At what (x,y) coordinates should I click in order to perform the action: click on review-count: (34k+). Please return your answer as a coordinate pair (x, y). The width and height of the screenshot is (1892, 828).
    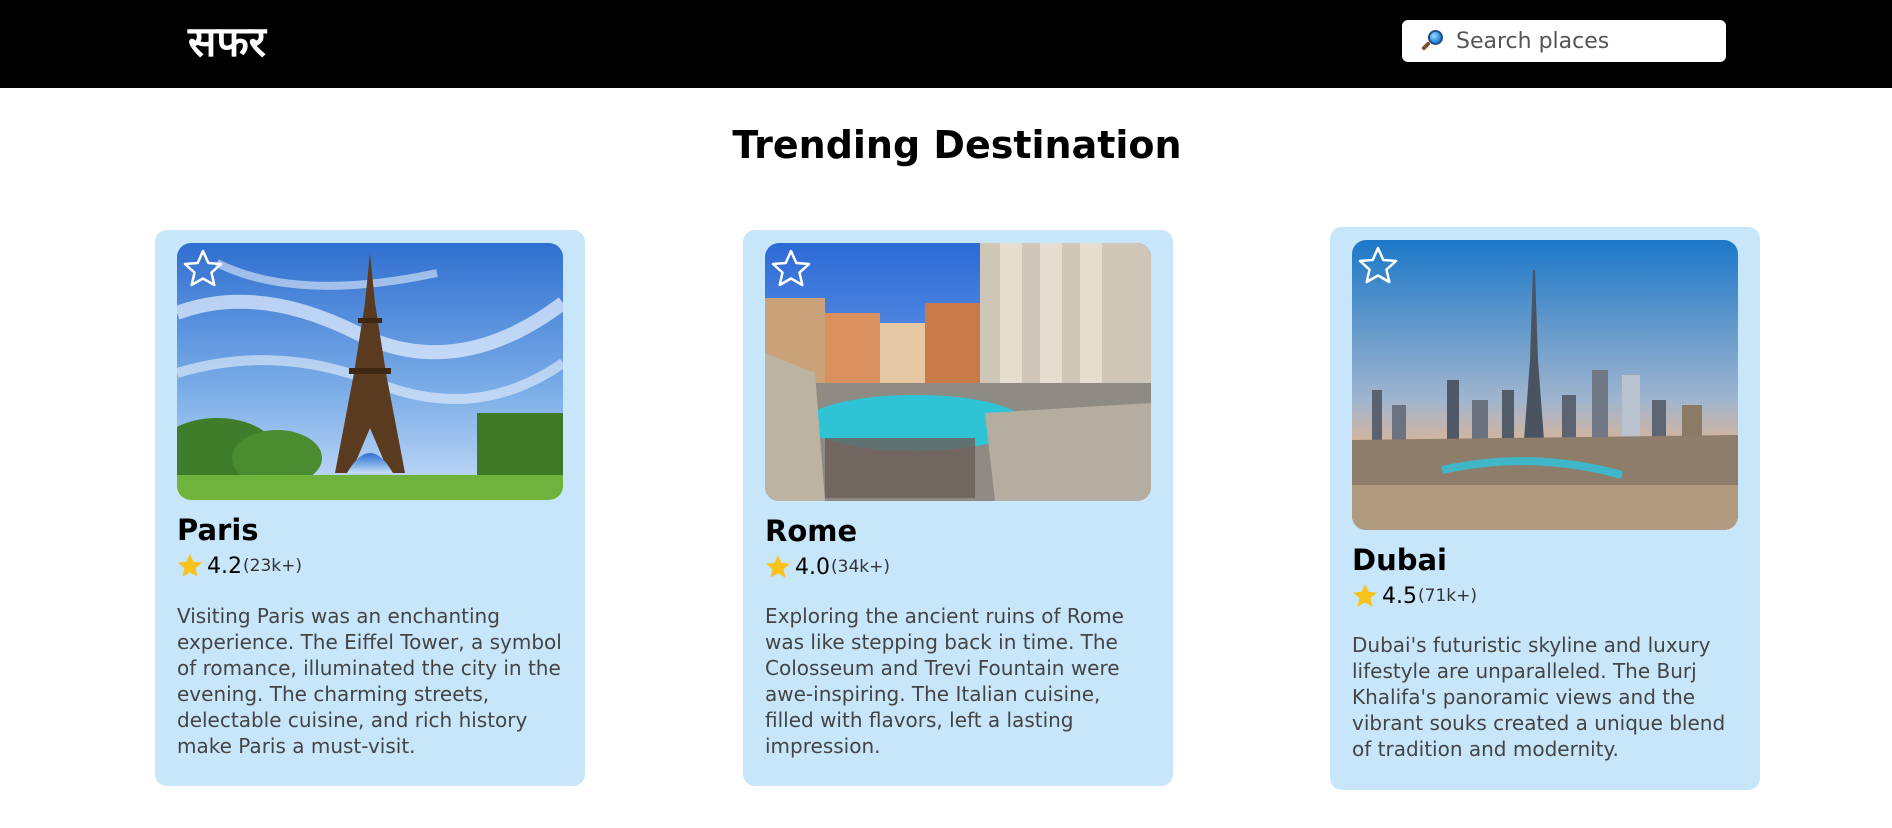
    Looking at the image, I should click on (860, 567).